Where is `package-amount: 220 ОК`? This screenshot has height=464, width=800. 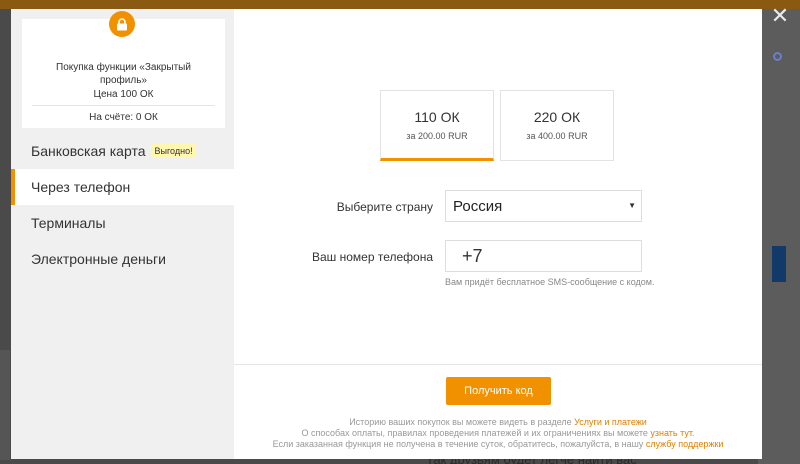
package-amount: 220 ОК is located at coordinates (557, 117).